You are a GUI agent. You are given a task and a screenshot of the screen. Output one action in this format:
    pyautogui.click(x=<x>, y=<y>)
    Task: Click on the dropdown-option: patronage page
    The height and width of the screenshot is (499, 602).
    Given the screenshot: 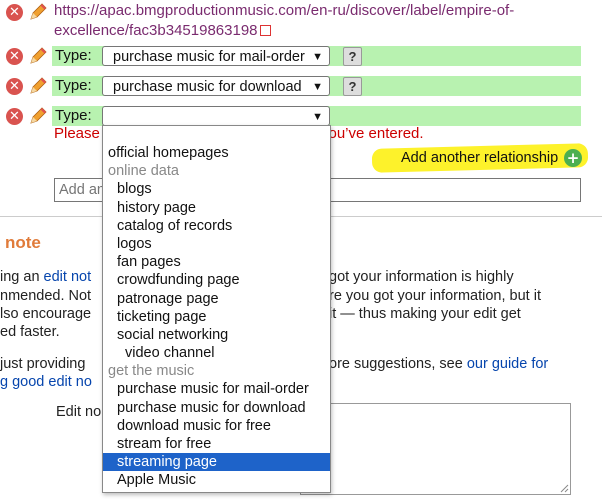 What is the action you would take?
    pyautogui.click(x=216, y=299)
    